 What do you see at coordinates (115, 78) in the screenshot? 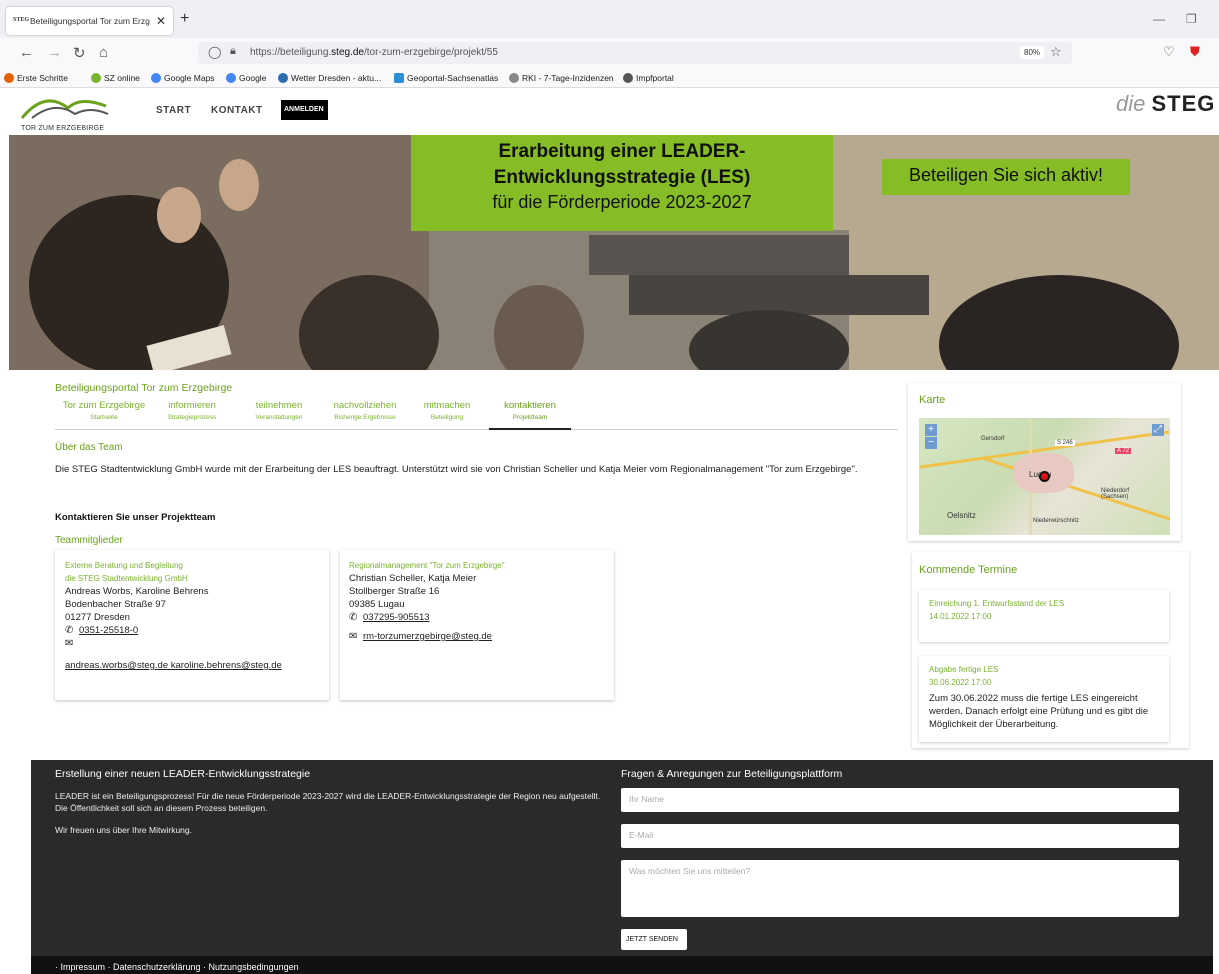
I see `bookmark-item: SZ online` at bounding box center [115, 78].